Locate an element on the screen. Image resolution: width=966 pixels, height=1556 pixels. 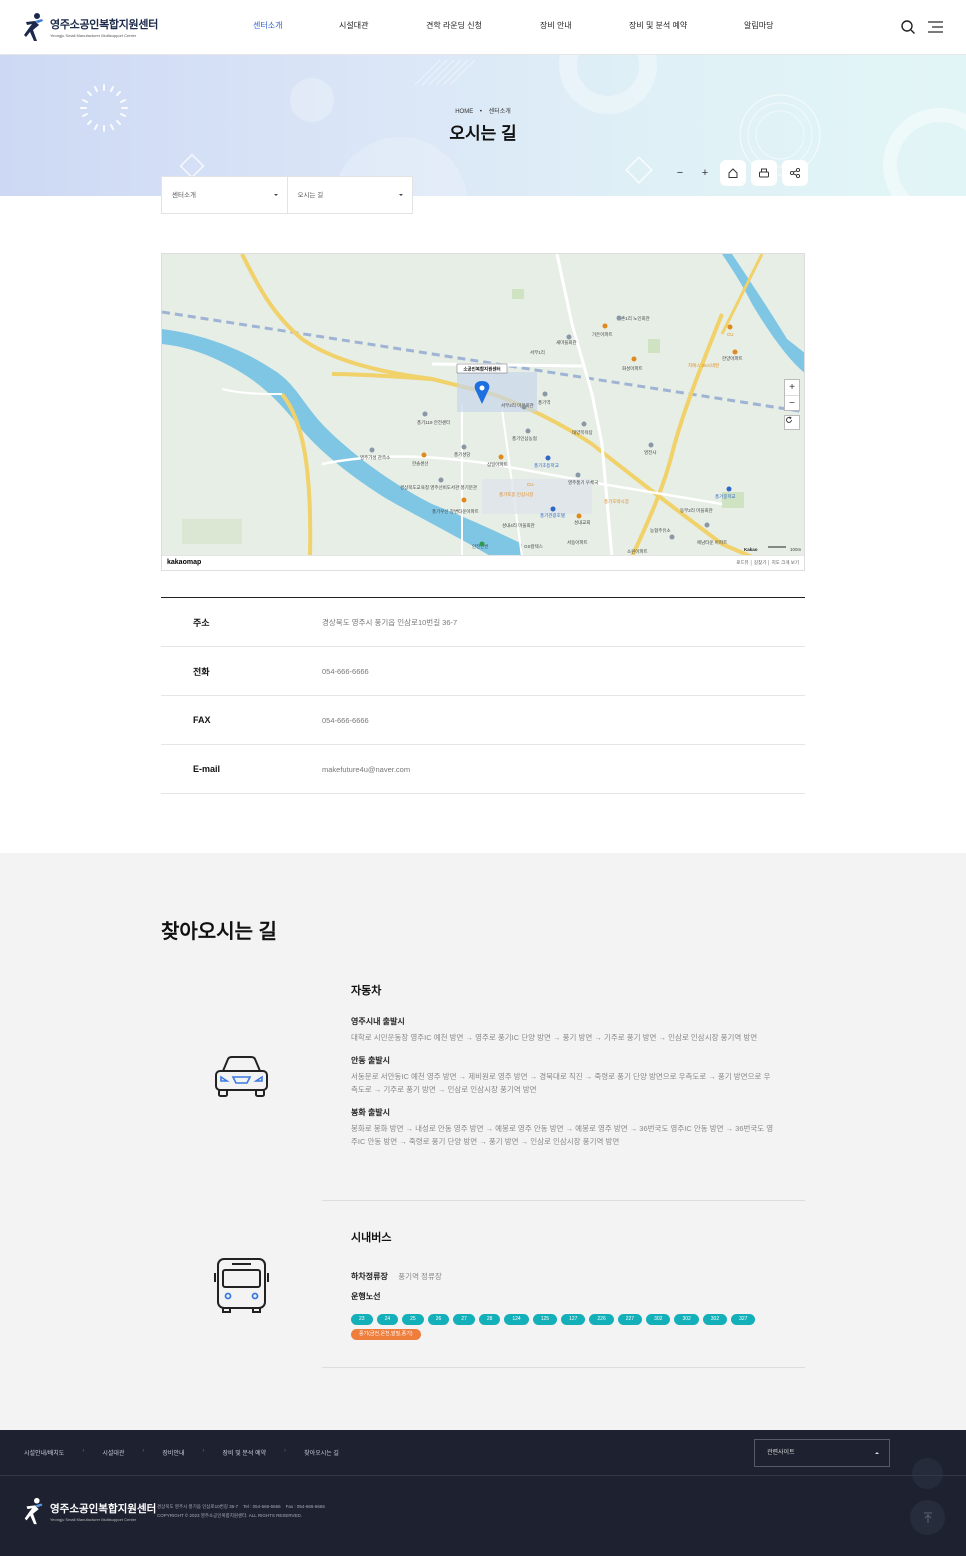
footer-divider is located at coordinates (483, 1475).